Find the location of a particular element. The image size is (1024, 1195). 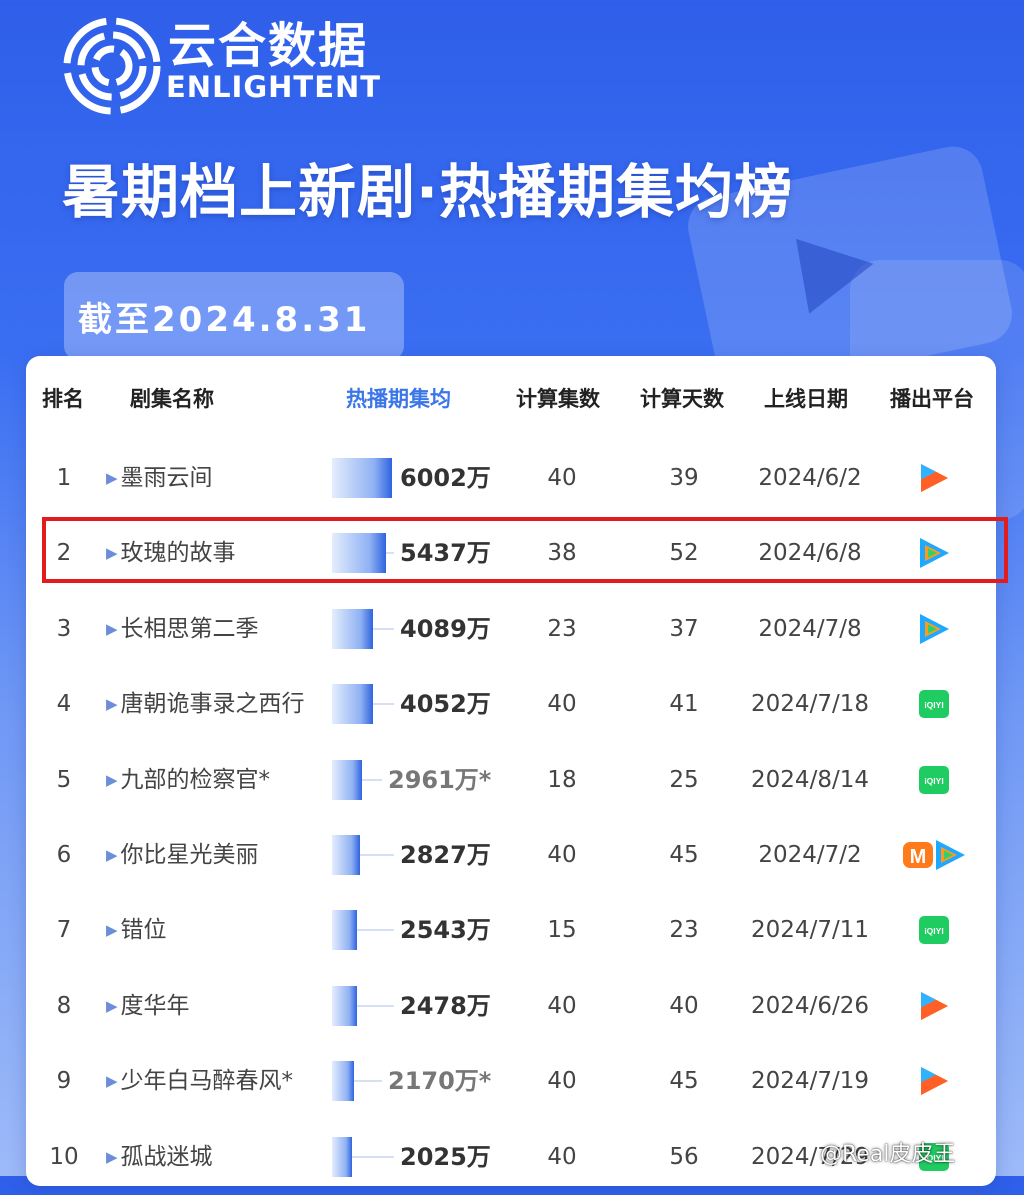

release-date-cell: 2024/7/2 is located at coordinates (810, 855).